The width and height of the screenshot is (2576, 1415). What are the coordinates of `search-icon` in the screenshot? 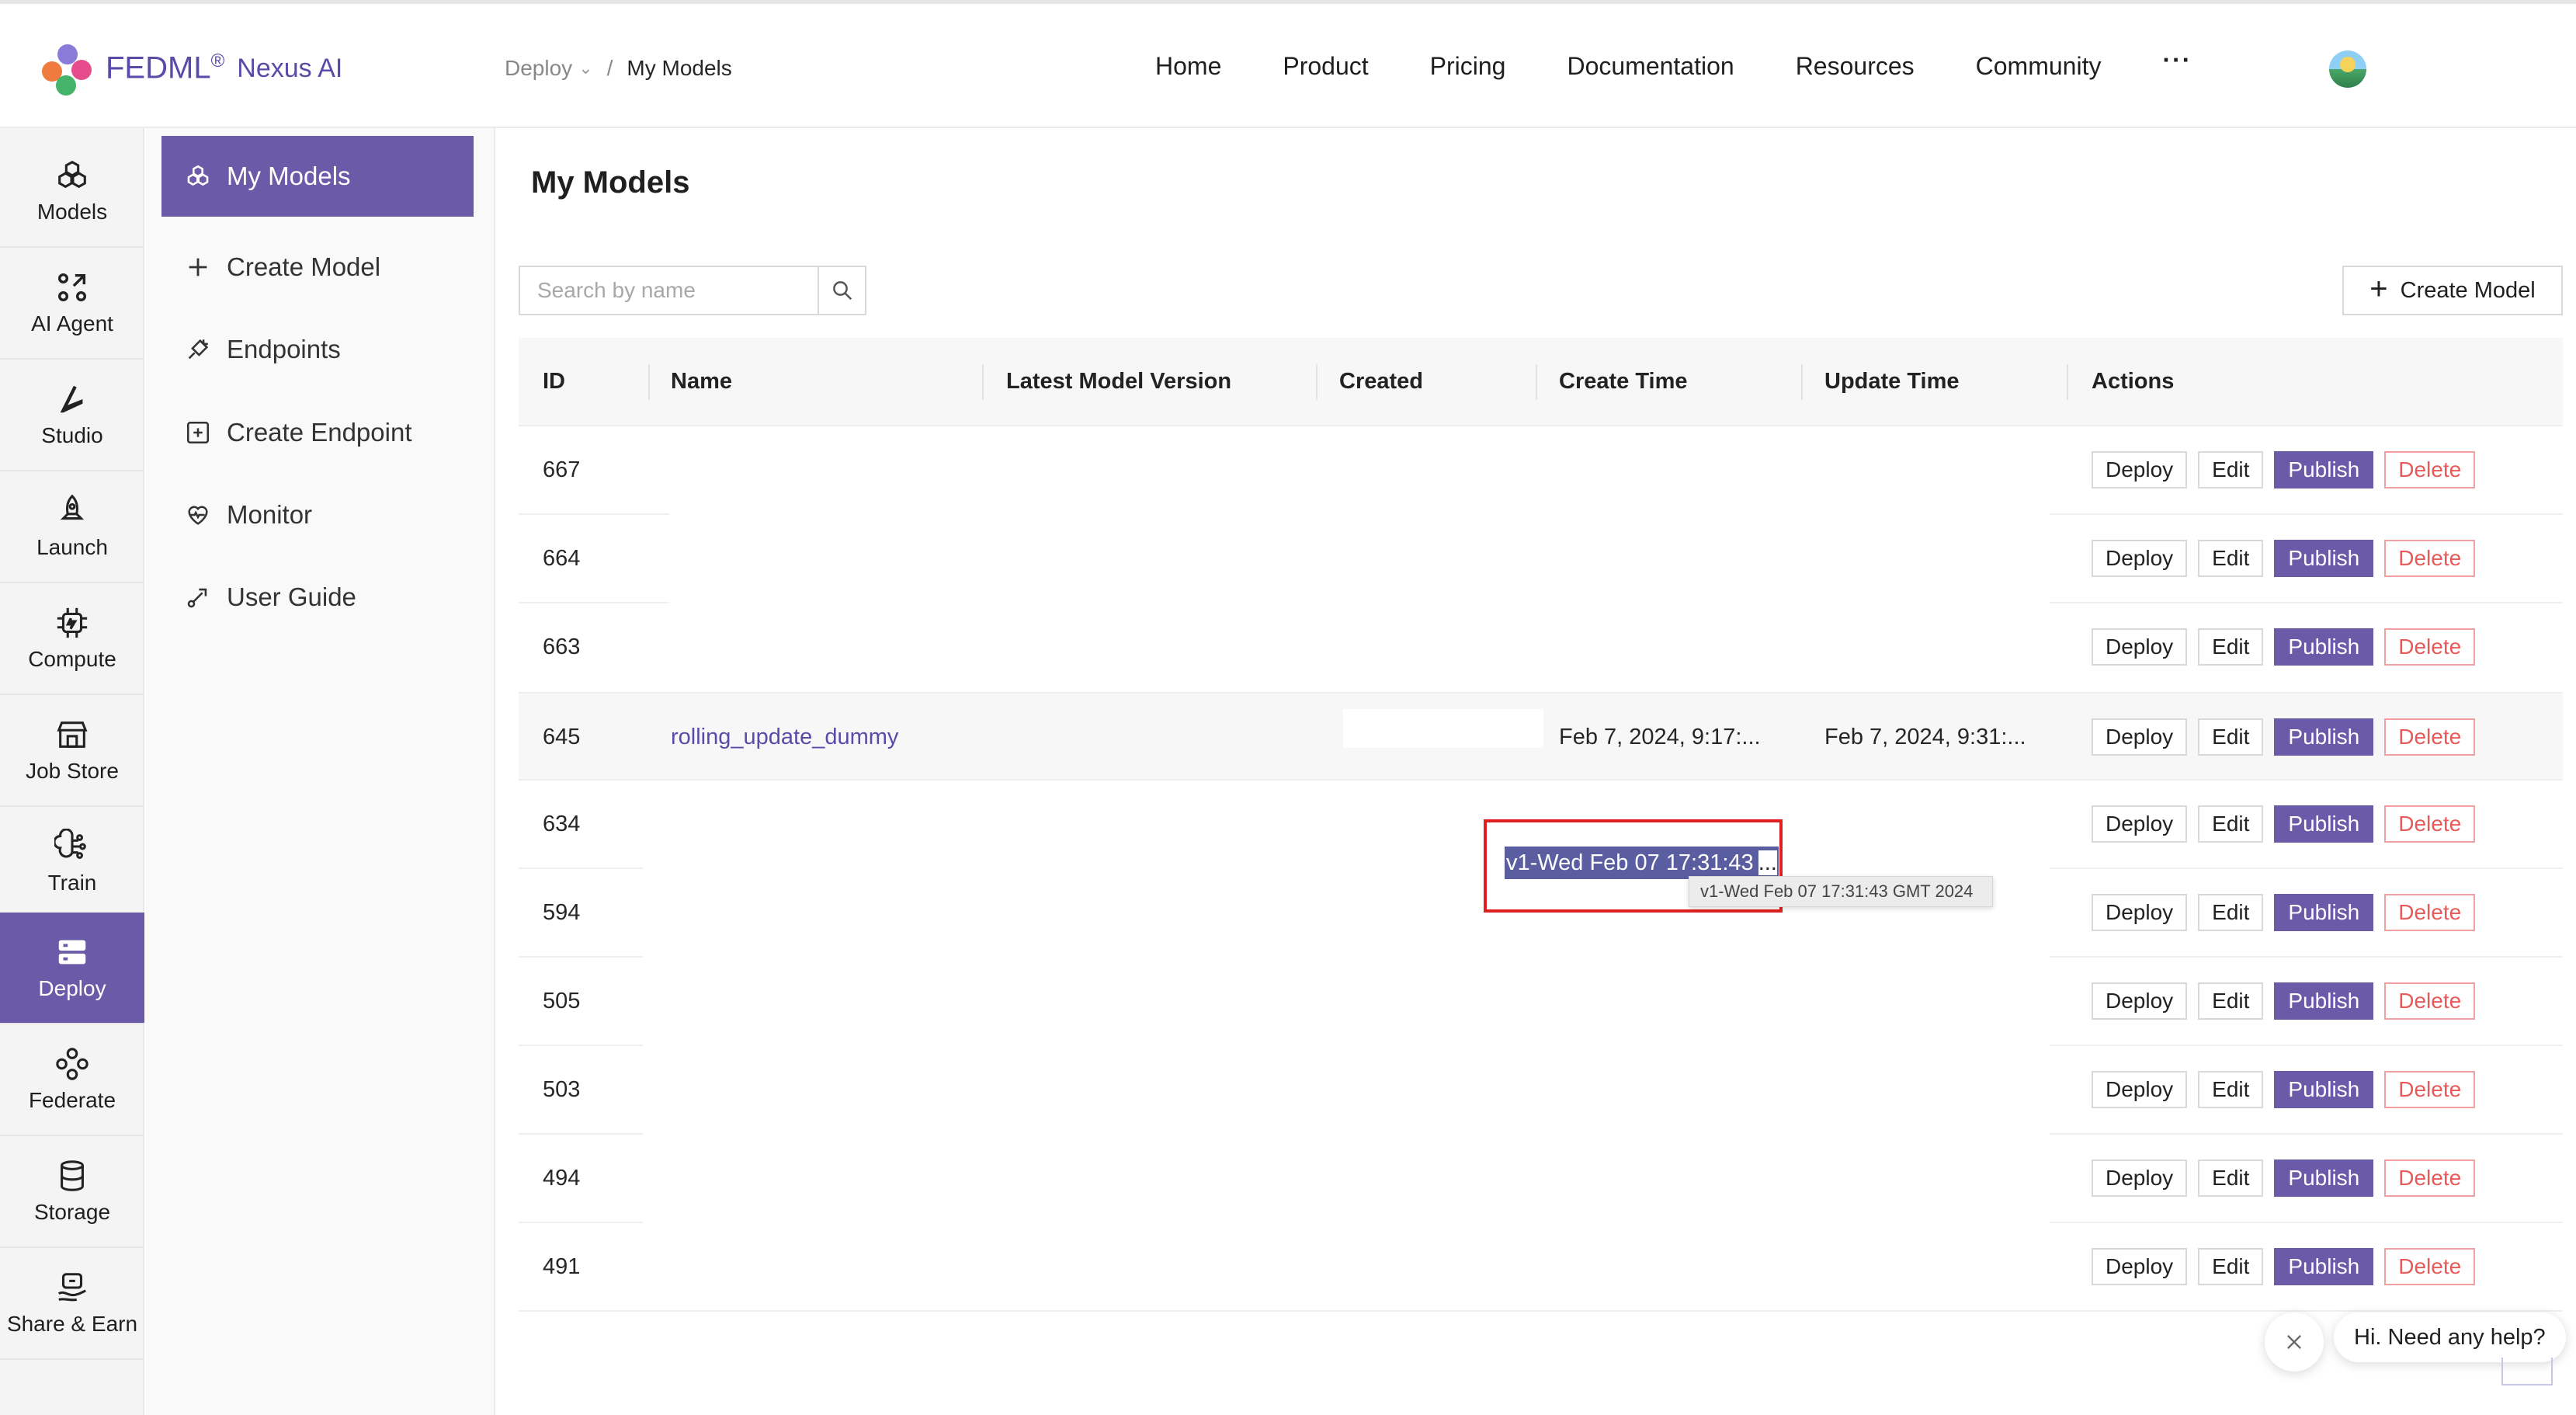 It's located at (842, 291).